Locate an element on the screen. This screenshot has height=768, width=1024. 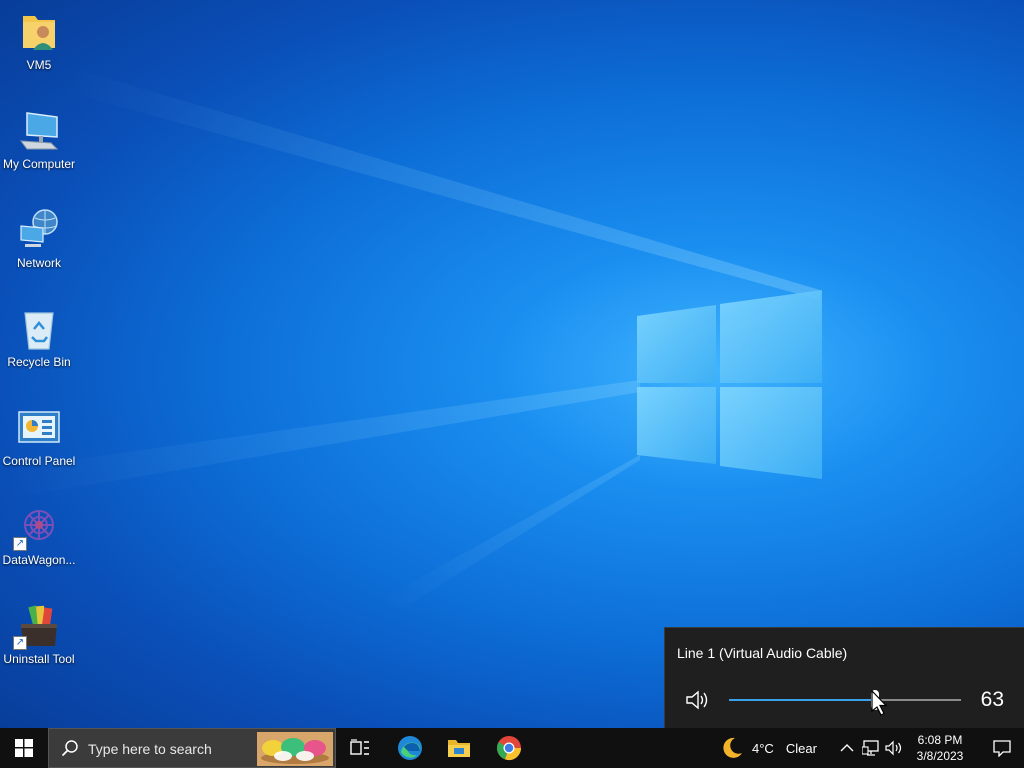
user-folder-icon is located at coordinates (39, 32).